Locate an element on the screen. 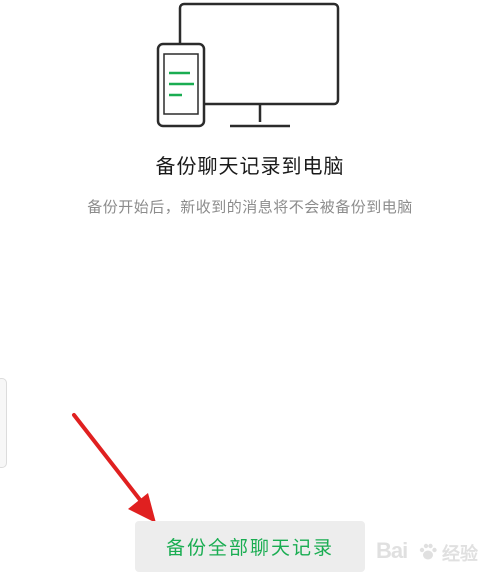 The height and width of the screenshot is (585, 500). side-drawer-handle is located at coordinates (3, 423).